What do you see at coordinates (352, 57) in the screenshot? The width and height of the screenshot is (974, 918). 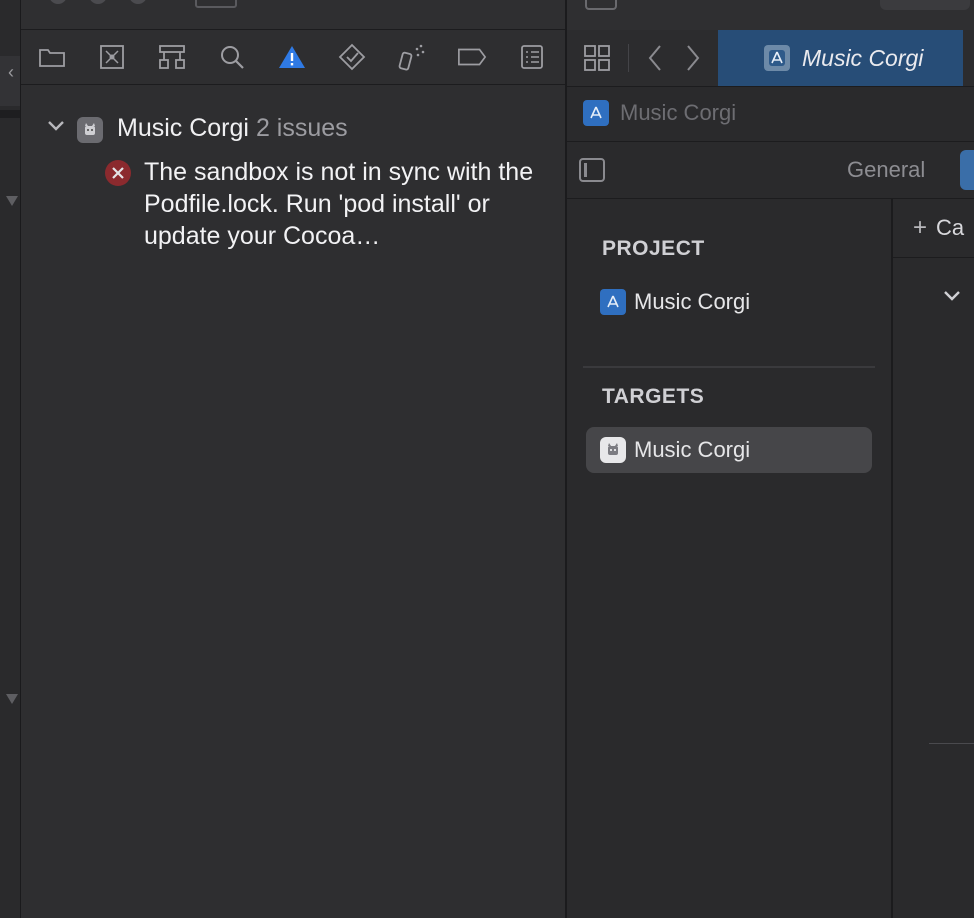 I see `test-icon` at bounding box center [352, 57].